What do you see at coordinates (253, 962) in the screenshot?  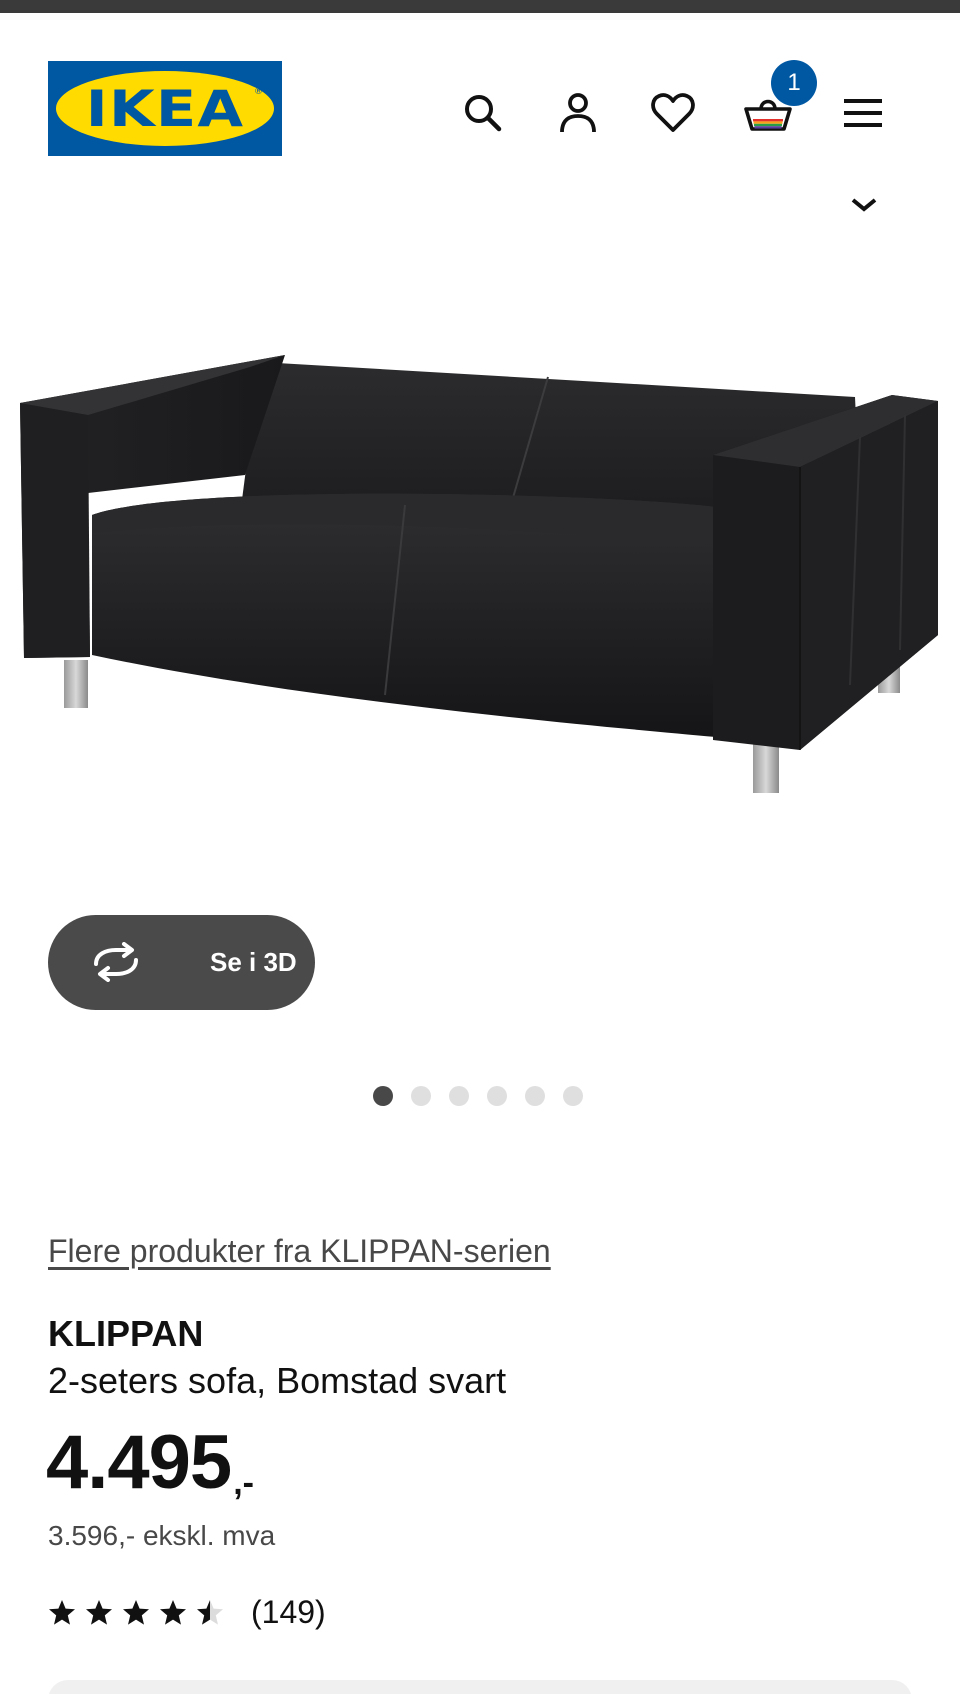 I see `view-in-3d-label: Se i 3D` at bounding box center [253, 962].